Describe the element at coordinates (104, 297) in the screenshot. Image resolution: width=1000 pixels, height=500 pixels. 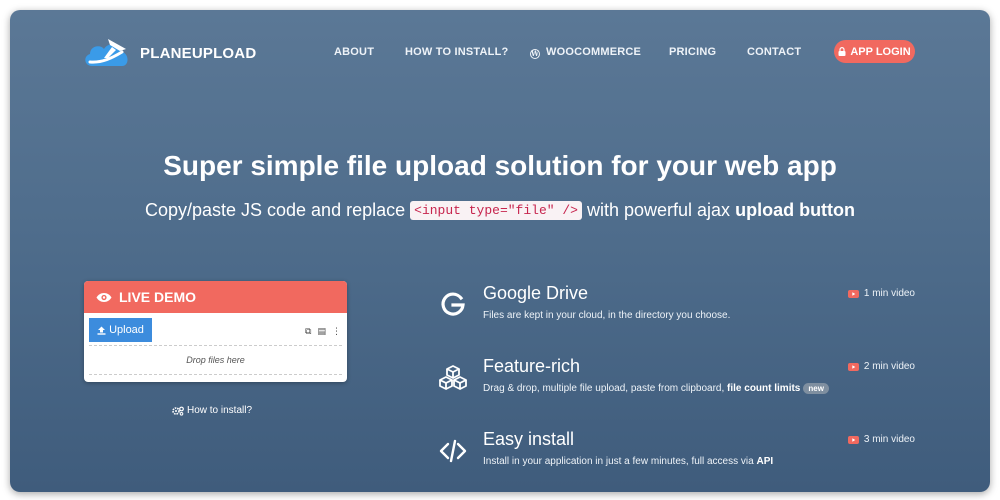
I see `eye-icon` at that location.